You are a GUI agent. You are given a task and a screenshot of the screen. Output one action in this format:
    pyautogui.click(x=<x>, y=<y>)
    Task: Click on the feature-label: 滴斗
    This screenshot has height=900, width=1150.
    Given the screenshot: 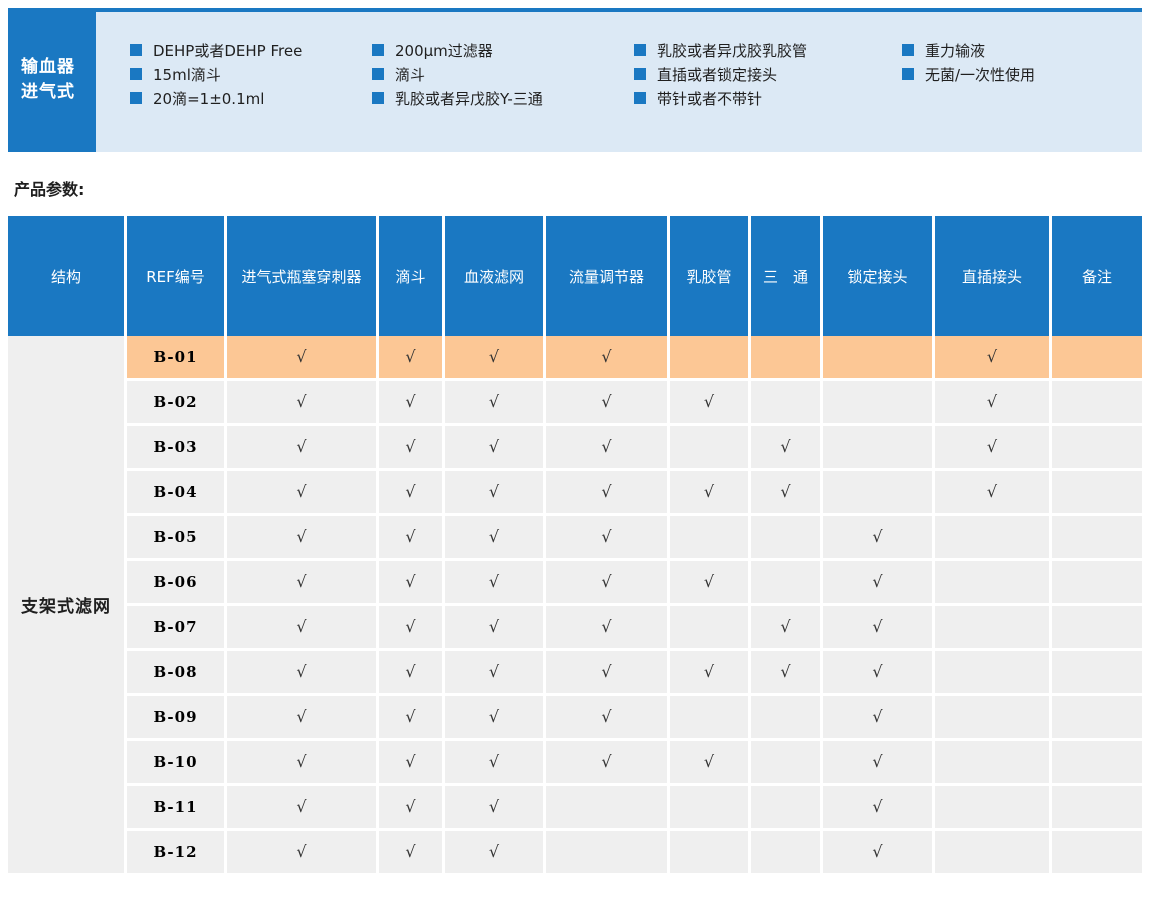 What is the action you would take?
    pyautogui.click(x=410, y=74)
    